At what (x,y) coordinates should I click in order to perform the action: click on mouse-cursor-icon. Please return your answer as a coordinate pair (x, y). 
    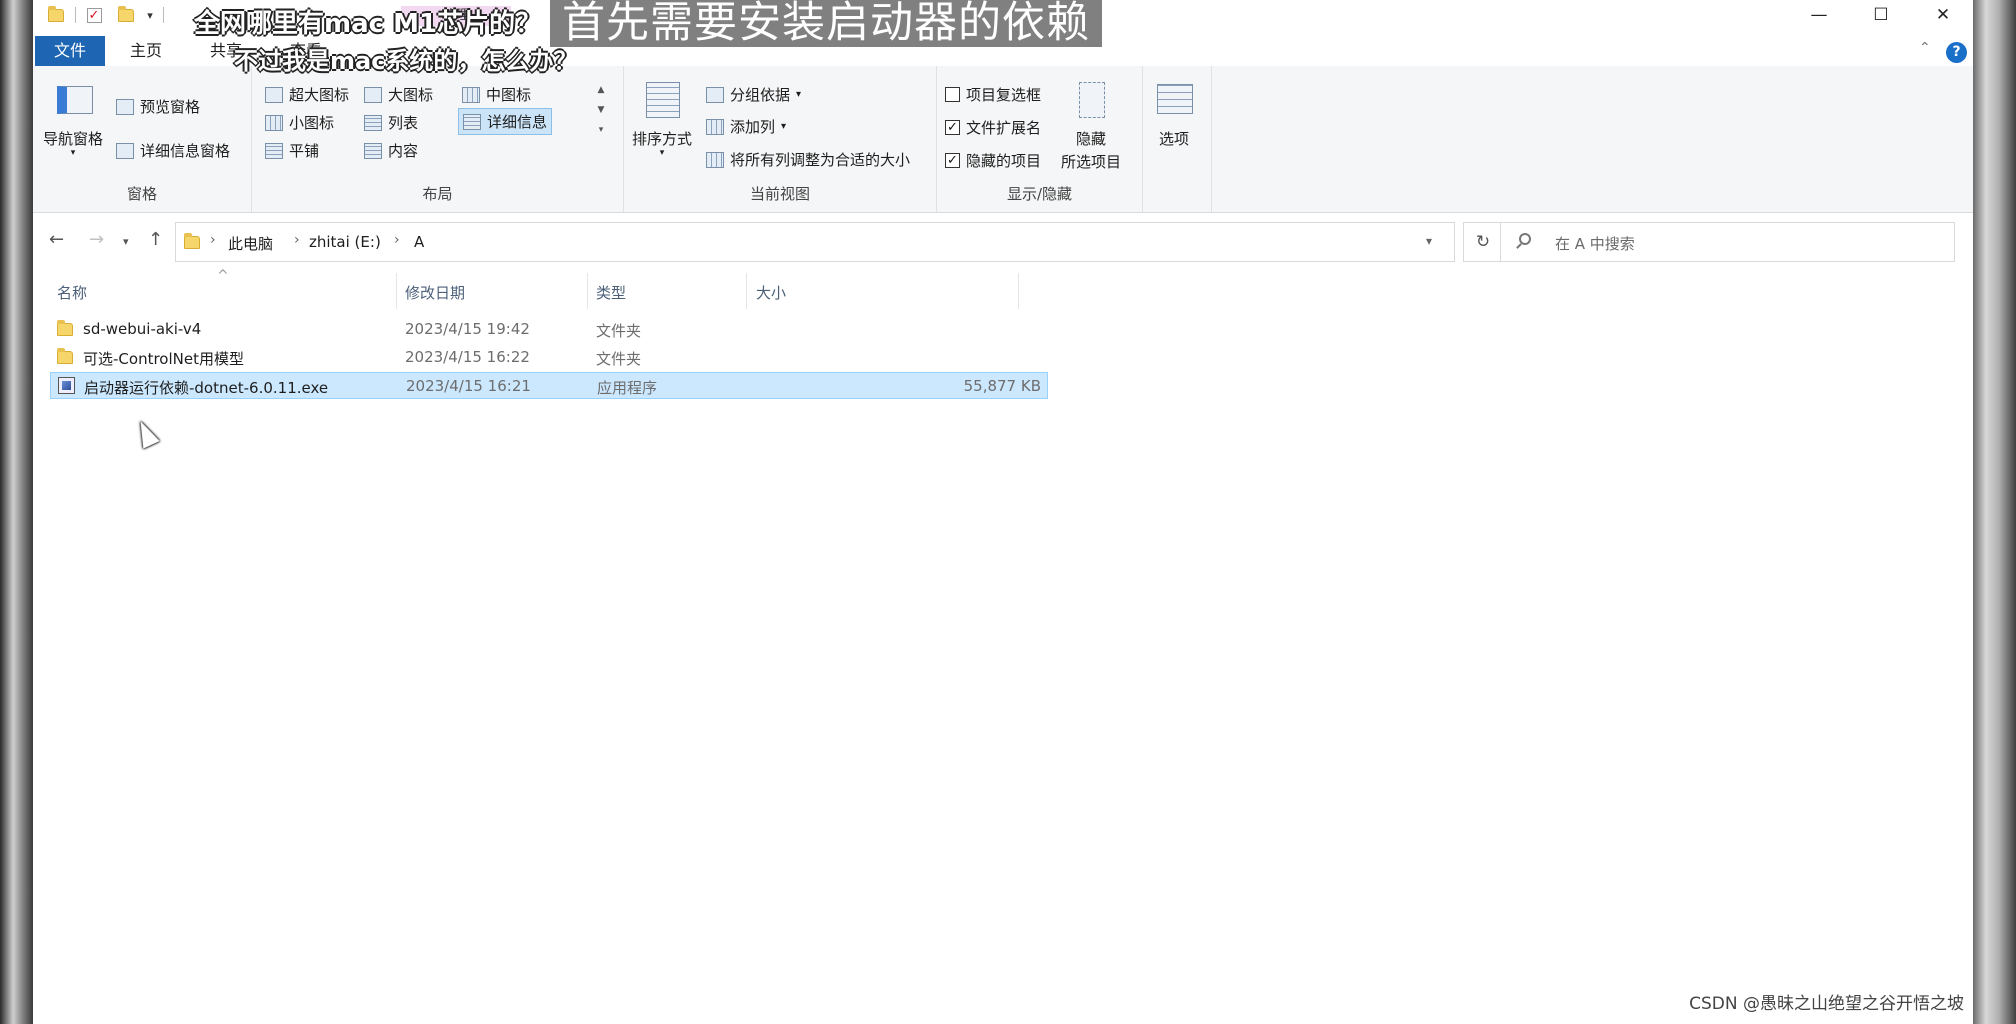
    Looking at the image, I should click on (146, 433).